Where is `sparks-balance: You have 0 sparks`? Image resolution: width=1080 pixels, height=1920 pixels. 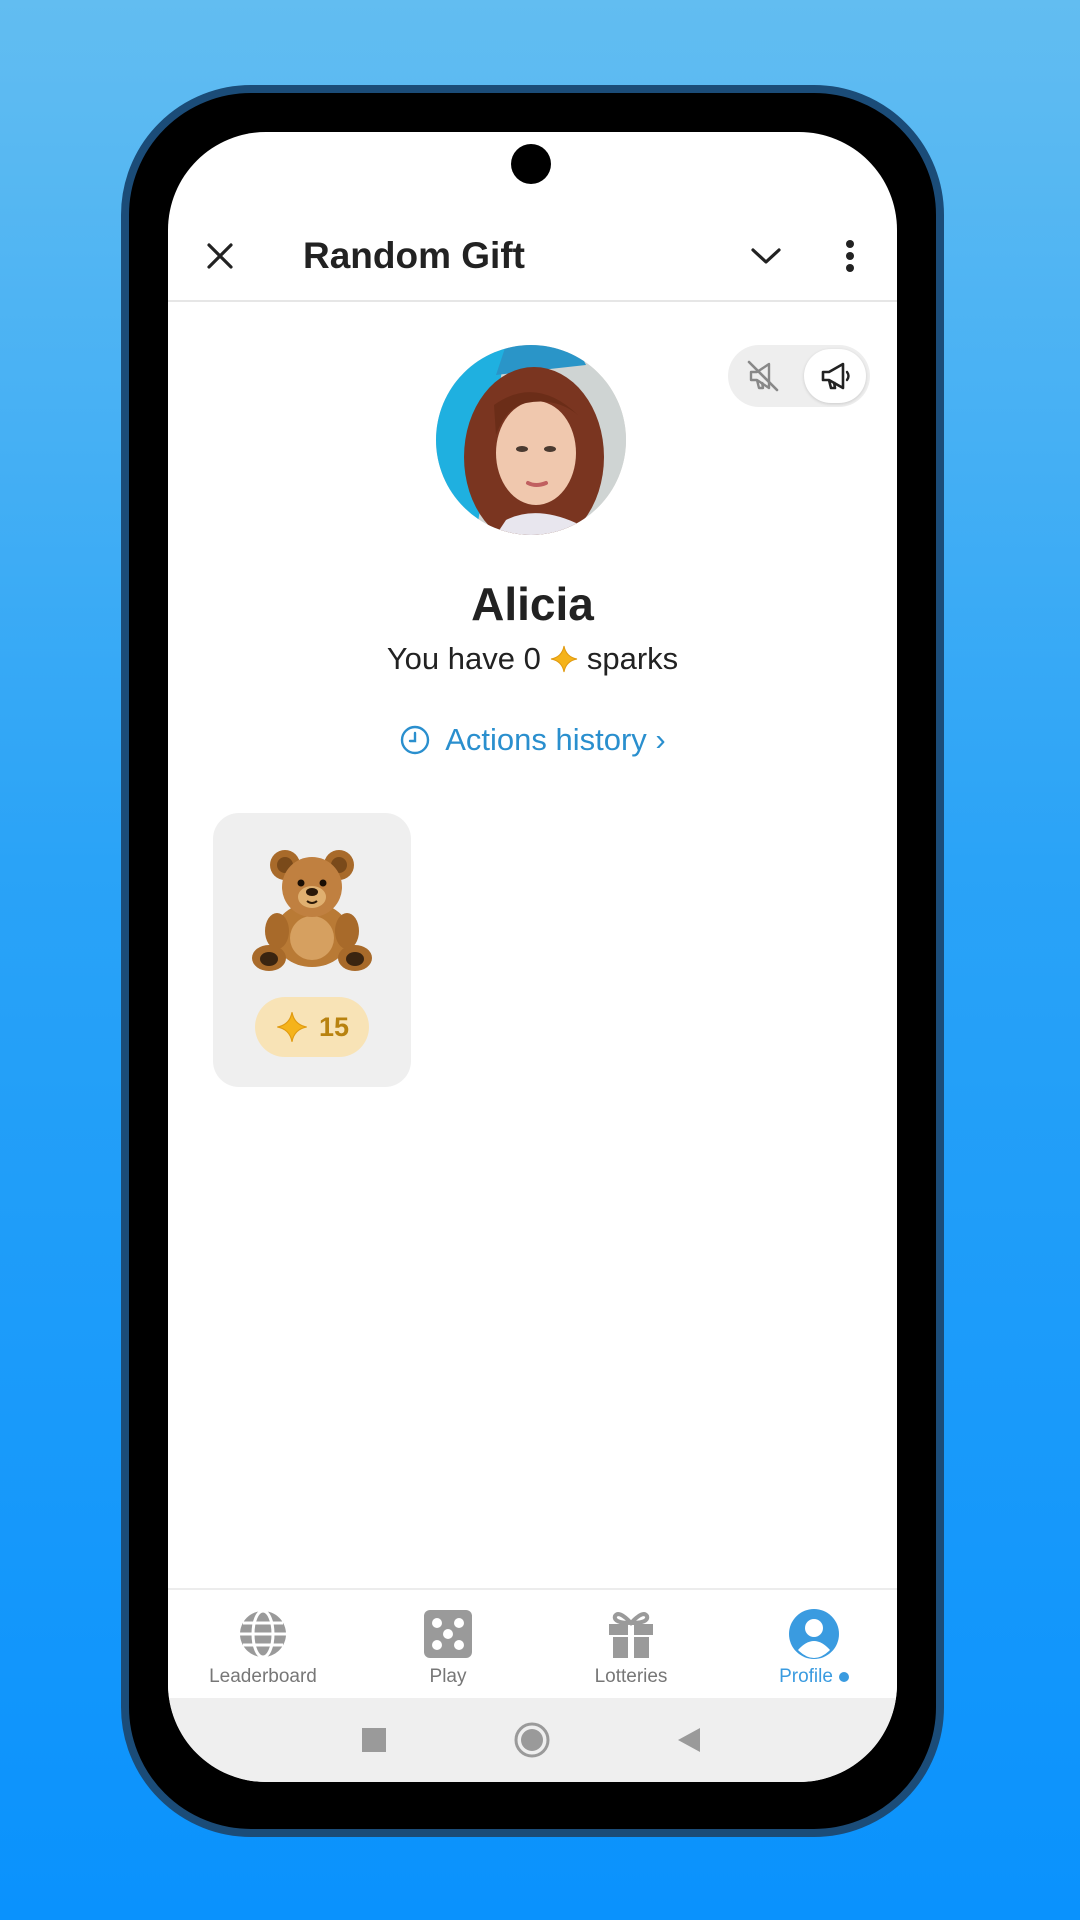
sparks-balance: You have 0 sparks is located at coordinates (532, 659).